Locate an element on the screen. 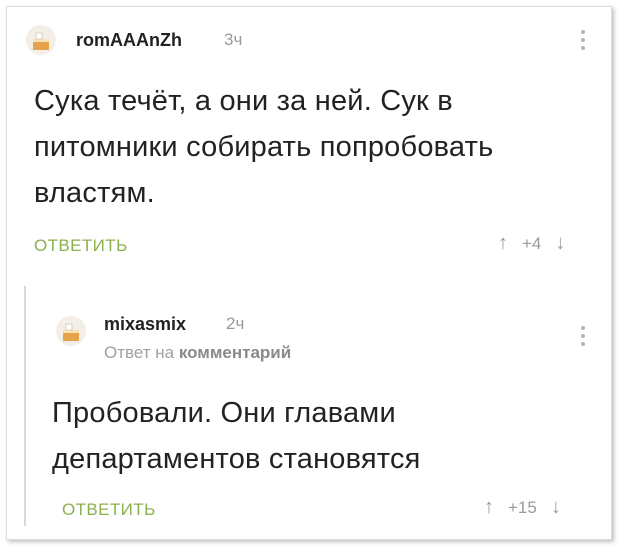 Image resolution: width=620 pixels, height=547 pixels. reply-target-link: комментарий is located at coordinates (235, 352).